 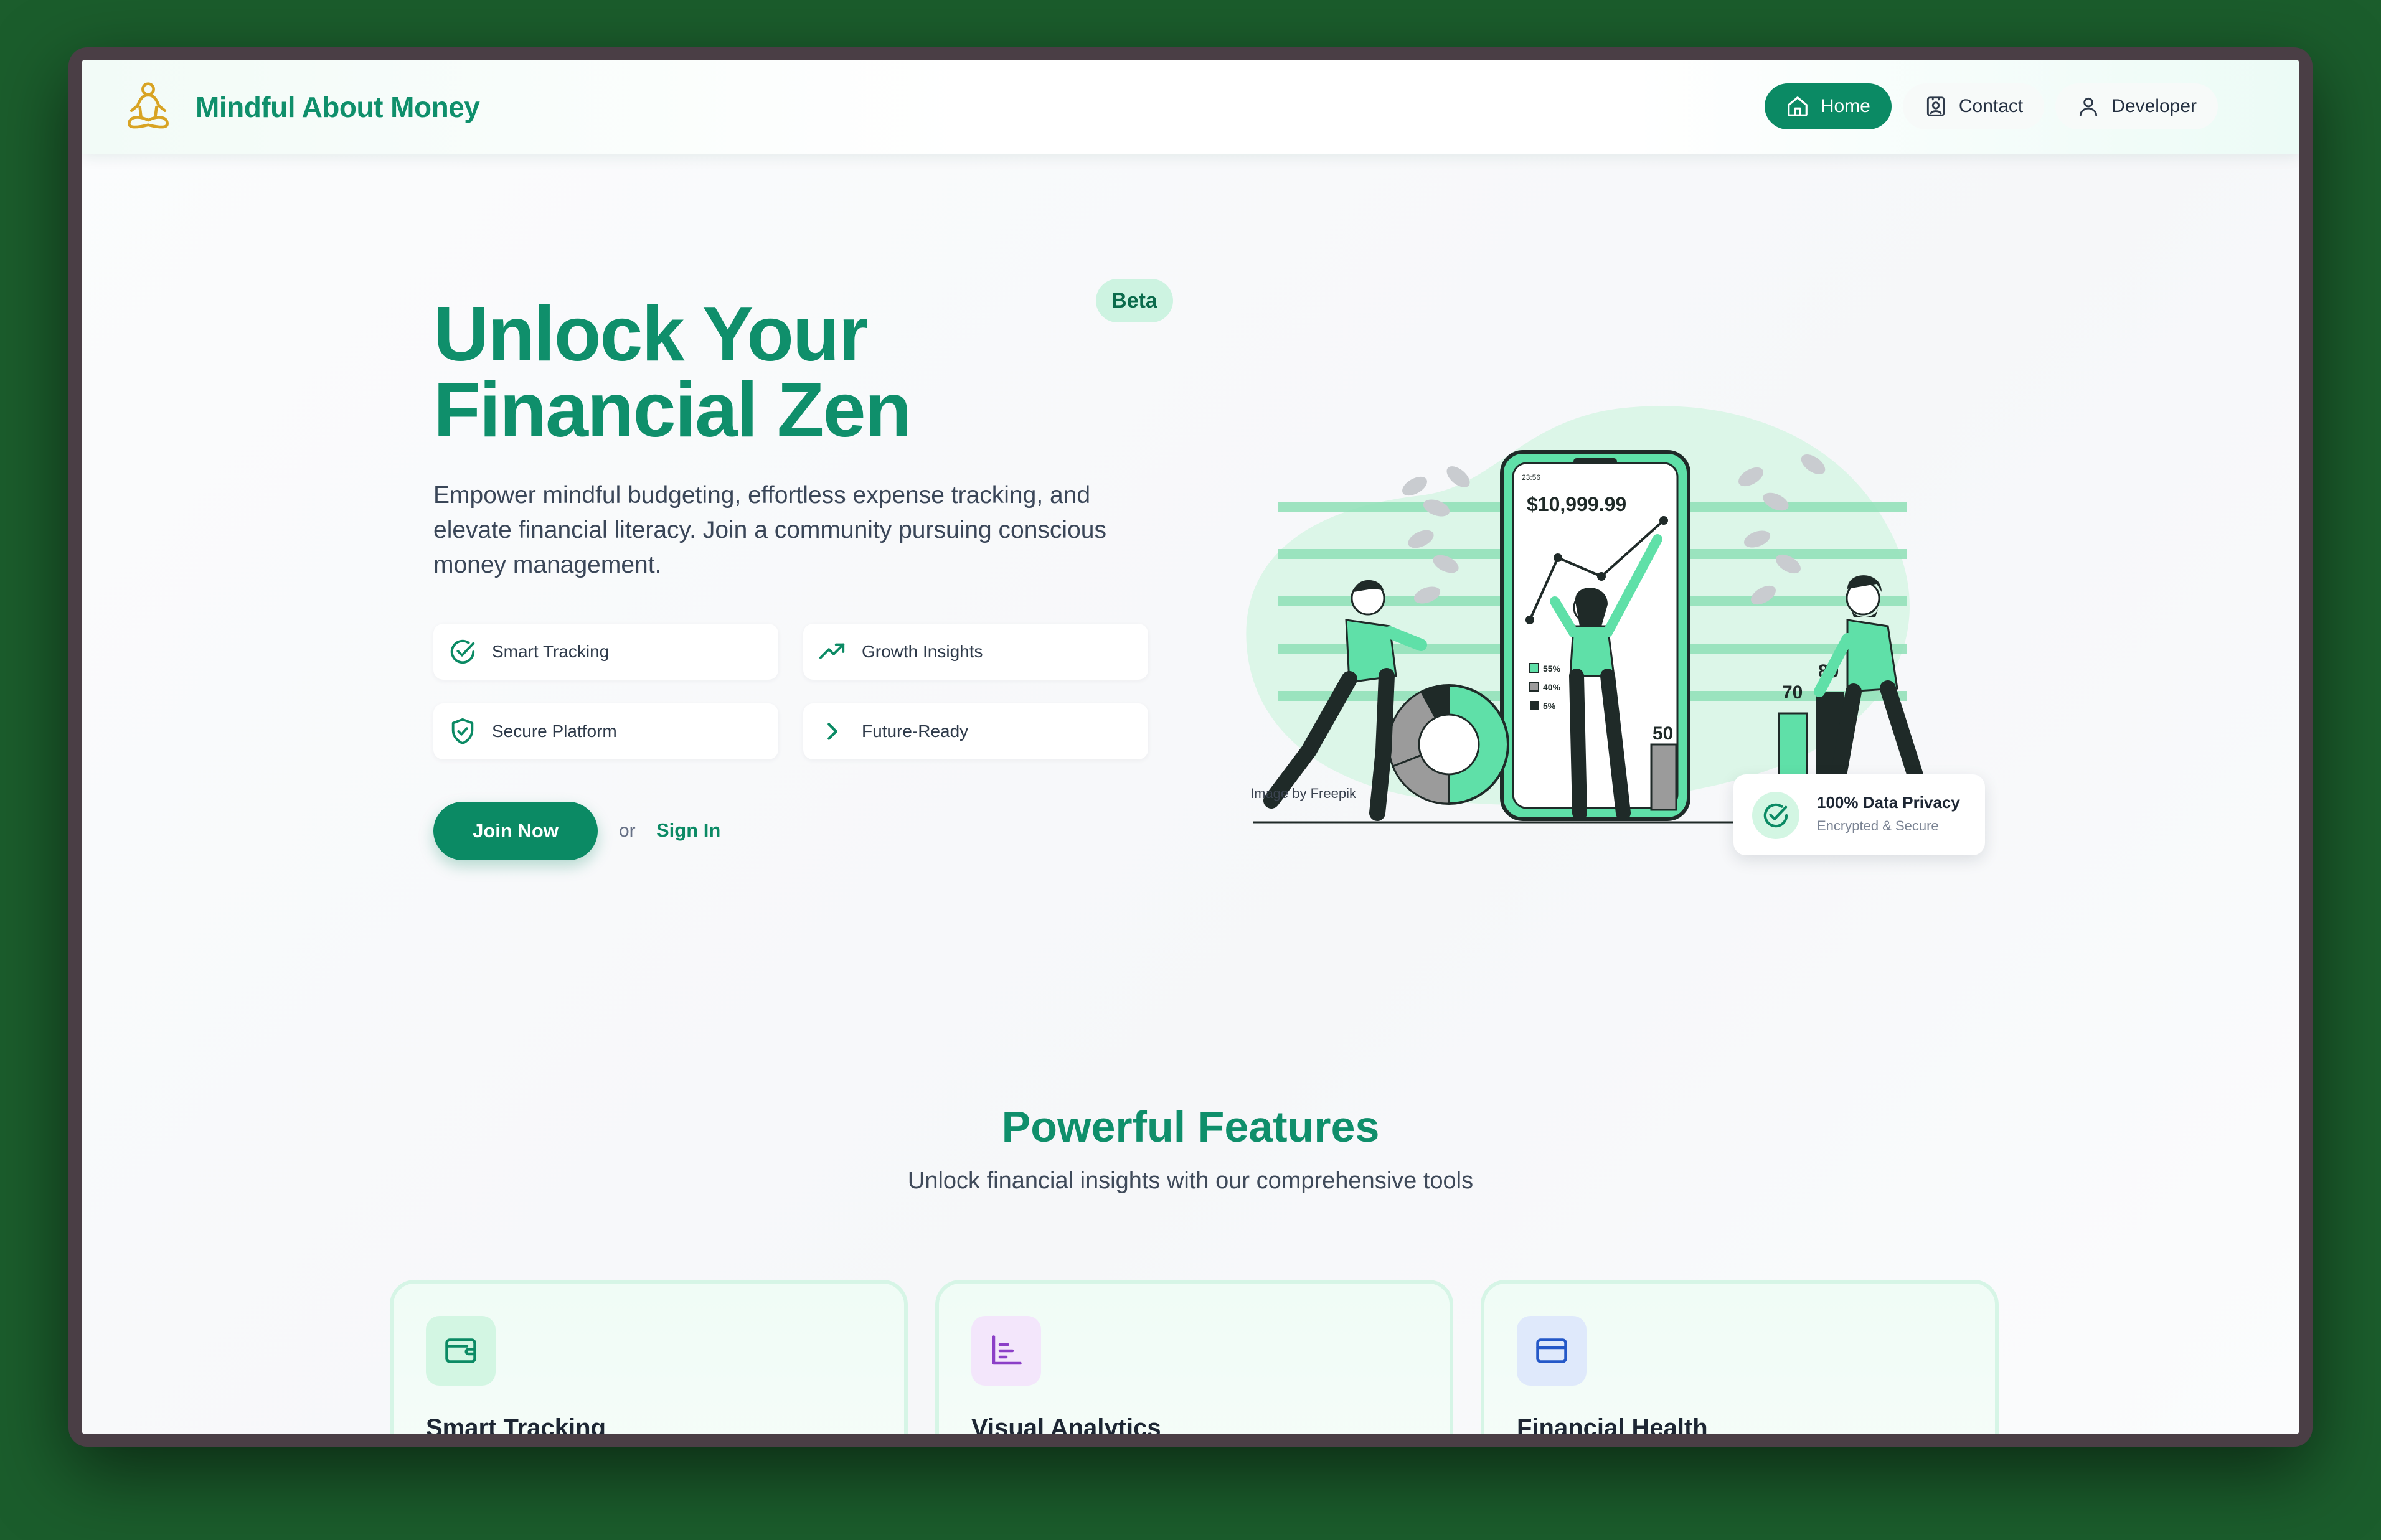 What do you see at coordinates (2089, 106) in the screenshot?
I see `user-icon` at bounding box center [2089, 106].